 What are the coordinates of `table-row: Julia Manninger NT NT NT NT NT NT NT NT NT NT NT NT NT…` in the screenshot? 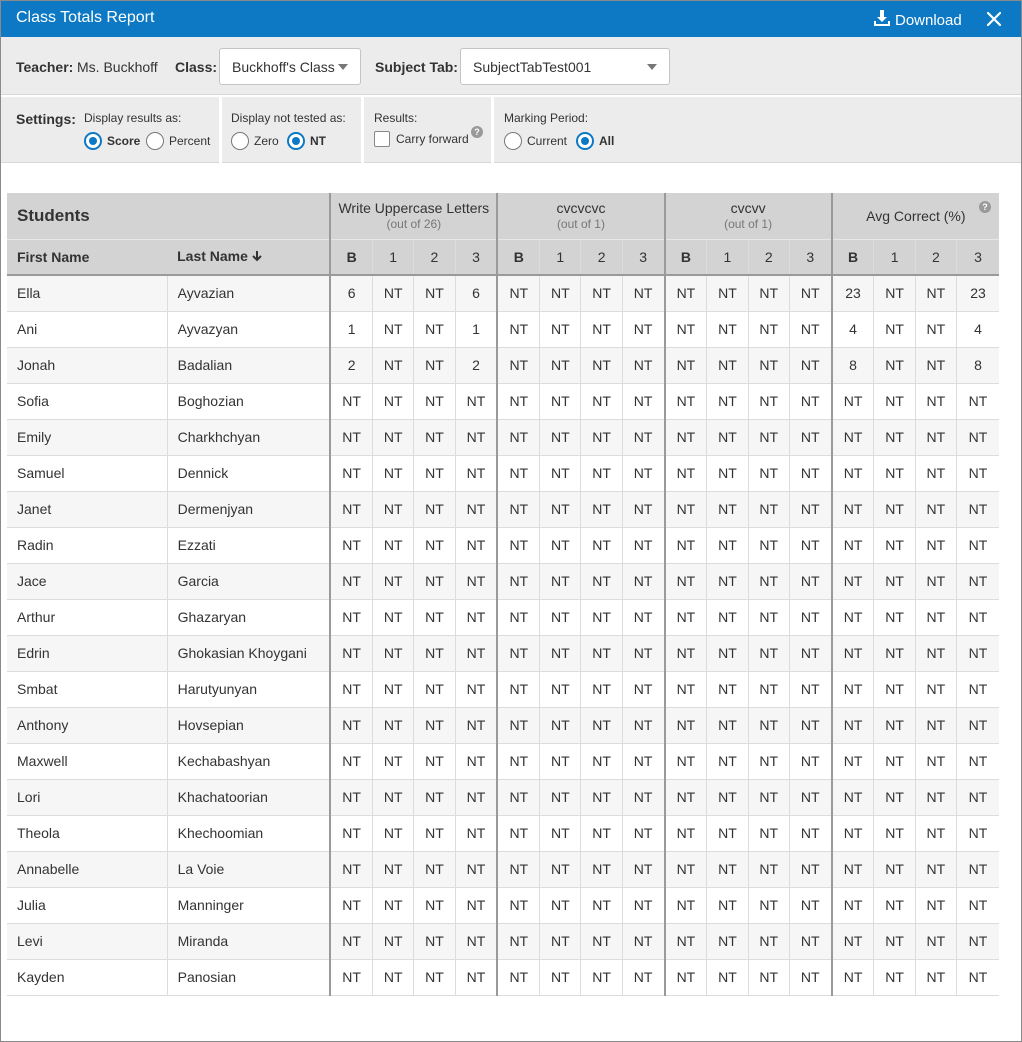 It's located at (503, 905).